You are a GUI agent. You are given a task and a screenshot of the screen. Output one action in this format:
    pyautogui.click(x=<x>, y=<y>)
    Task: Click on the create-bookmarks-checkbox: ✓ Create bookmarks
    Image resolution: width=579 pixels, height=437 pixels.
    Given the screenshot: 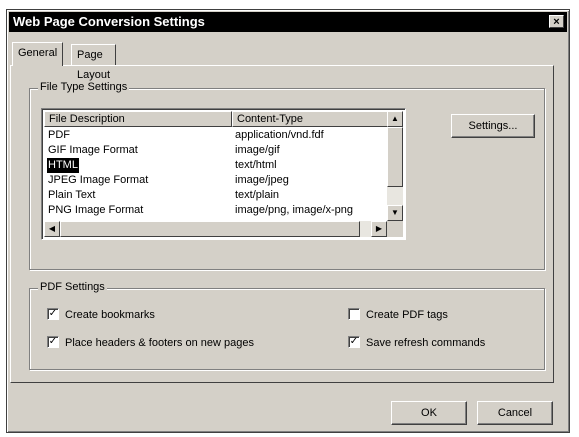 What is the action you would take?
    pyautogui.click(x=101, y=316)
    